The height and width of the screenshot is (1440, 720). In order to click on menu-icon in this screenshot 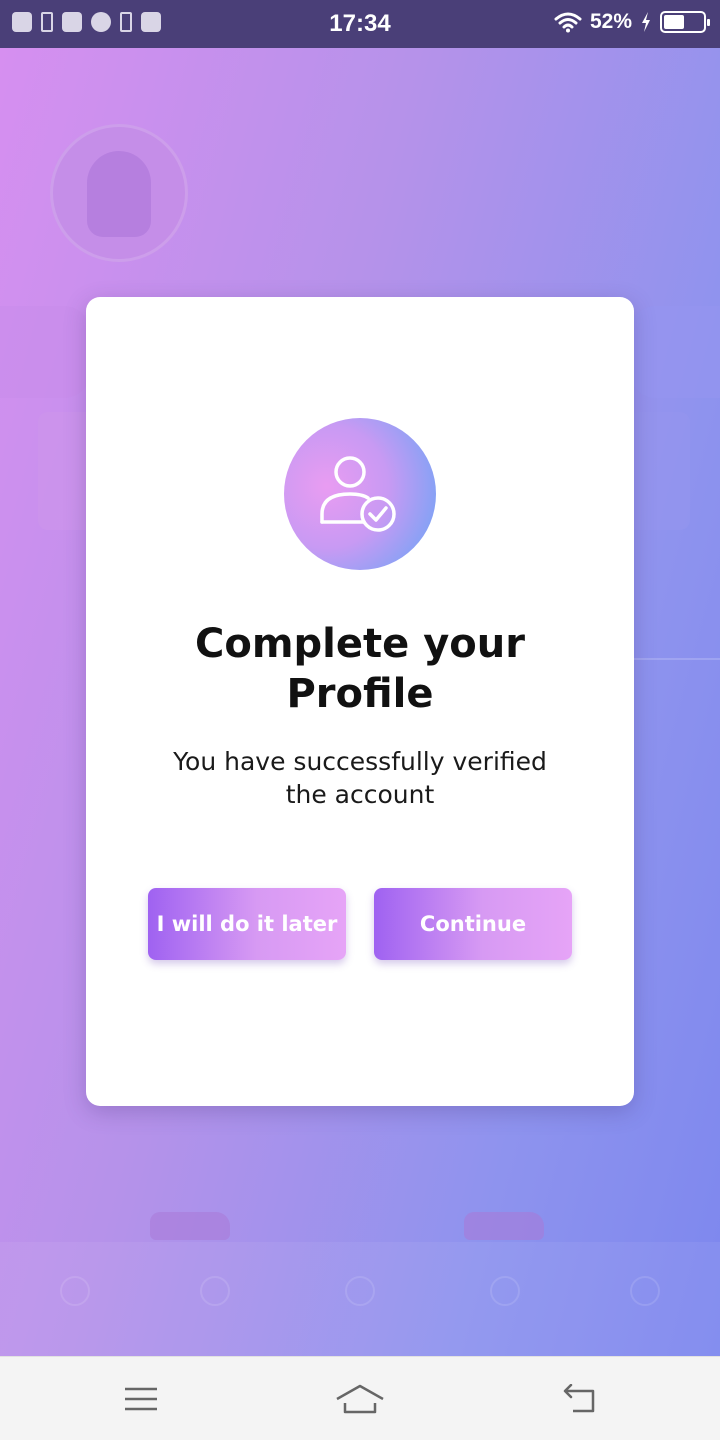, I will do `click(141, 1399)`.